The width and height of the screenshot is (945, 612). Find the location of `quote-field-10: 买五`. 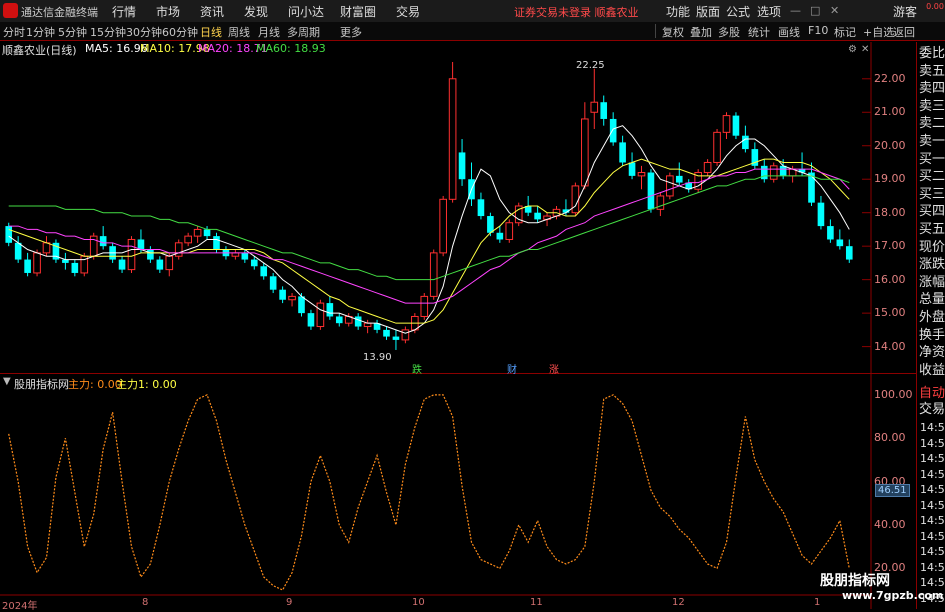

quote-field-10: 买五 is located at coordinates (932, 229).